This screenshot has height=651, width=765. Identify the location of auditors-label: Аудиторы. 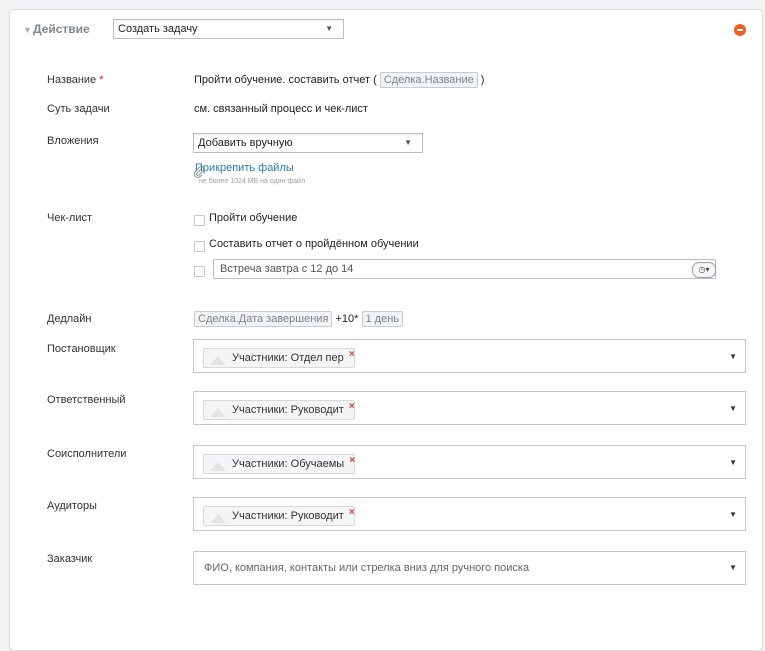
(72, 506).